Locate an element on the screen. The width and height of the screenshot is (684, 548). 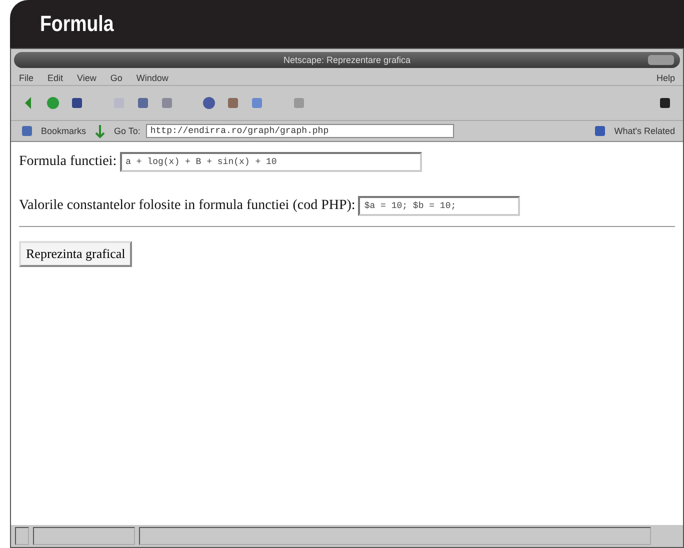
window-controls-icon is located at coordinates (661, 60).